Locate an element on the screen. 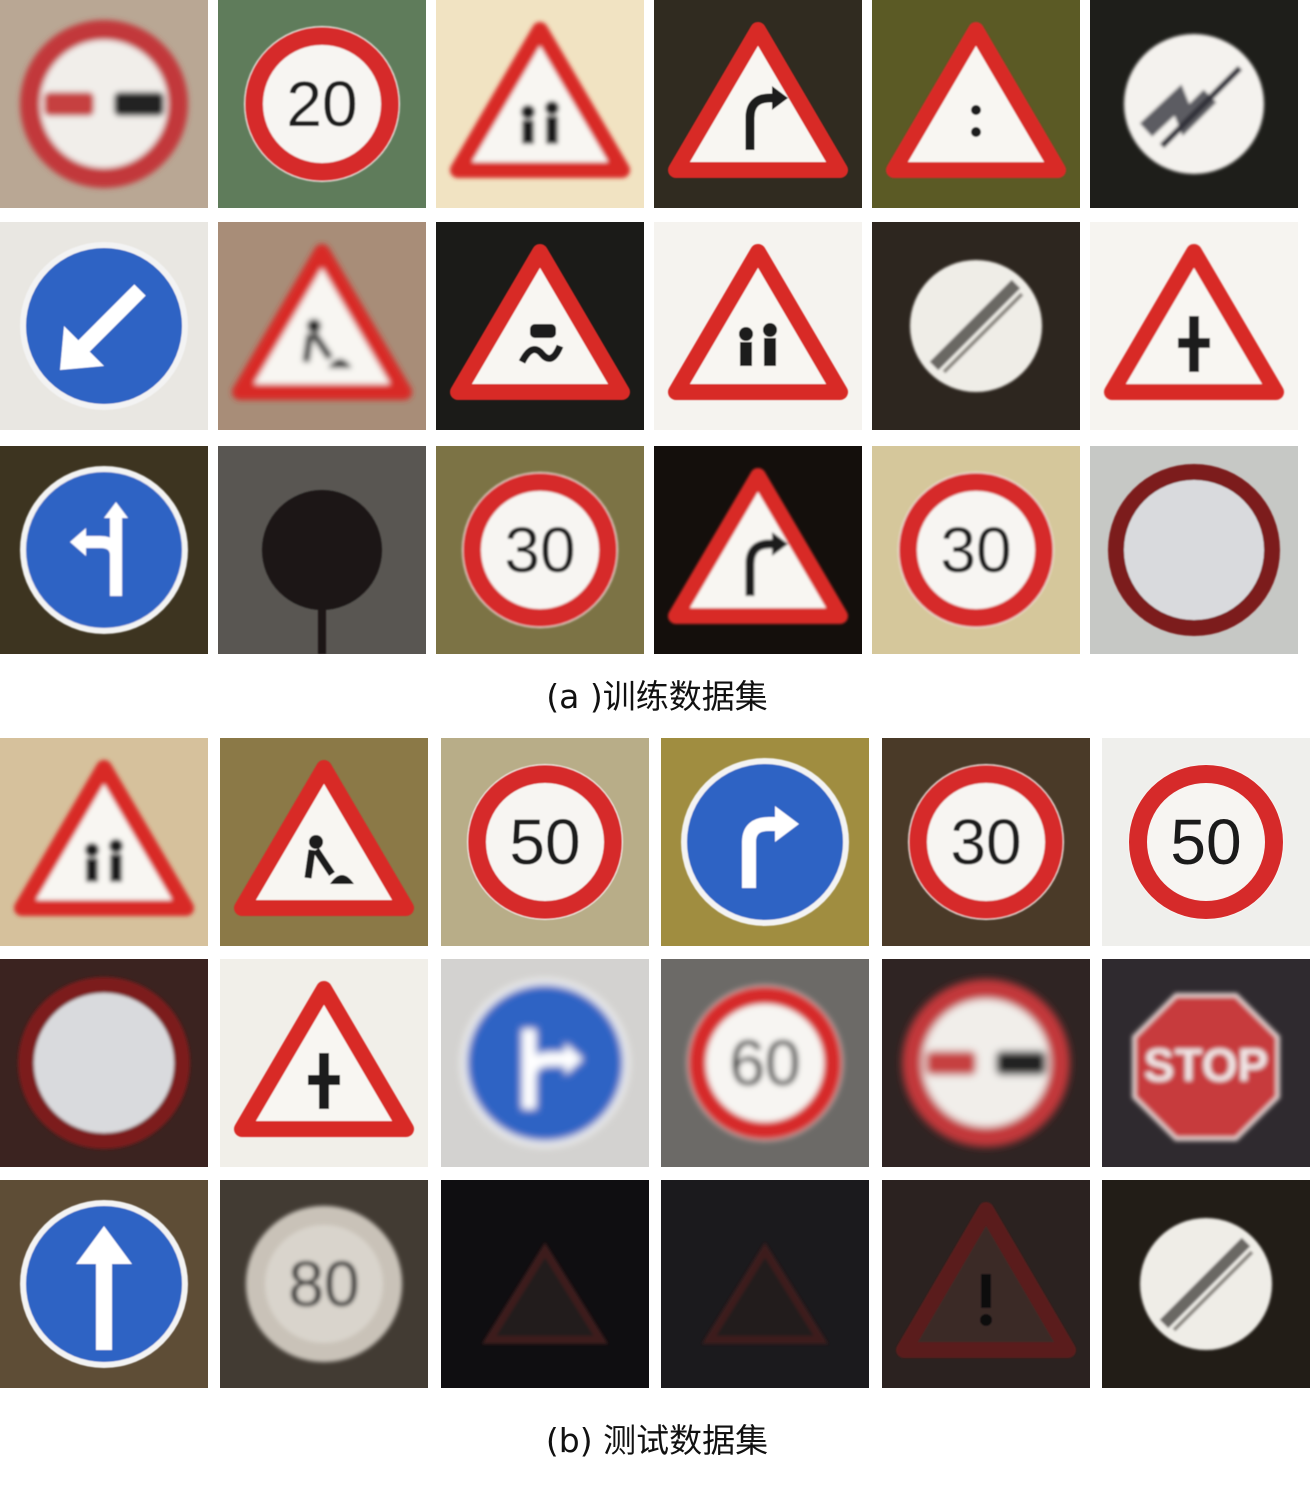 This screenshot has width=1314, height=1485. end-no-overtaking-sign-icon is located at coordinates (1194, 104).